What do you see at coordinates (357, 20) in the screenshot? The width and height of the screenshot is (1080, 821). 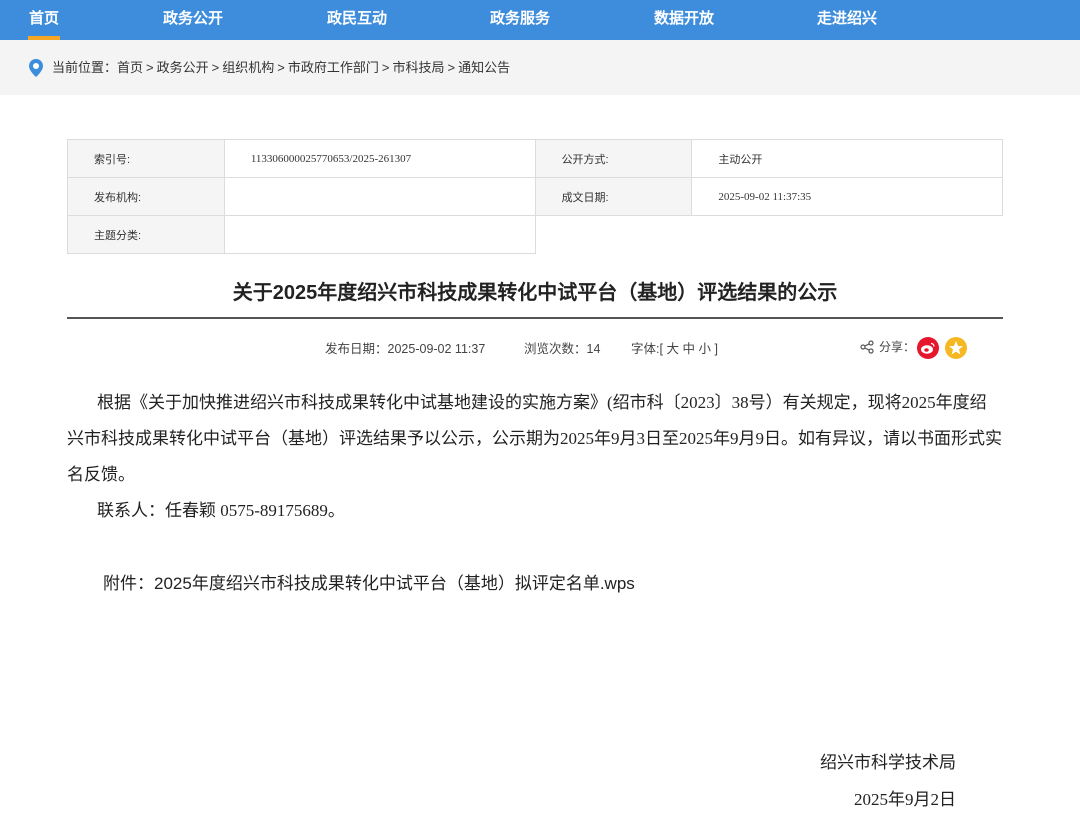 I see `nav-item-interaction: 政民互动` at bounding box center [357, 20].